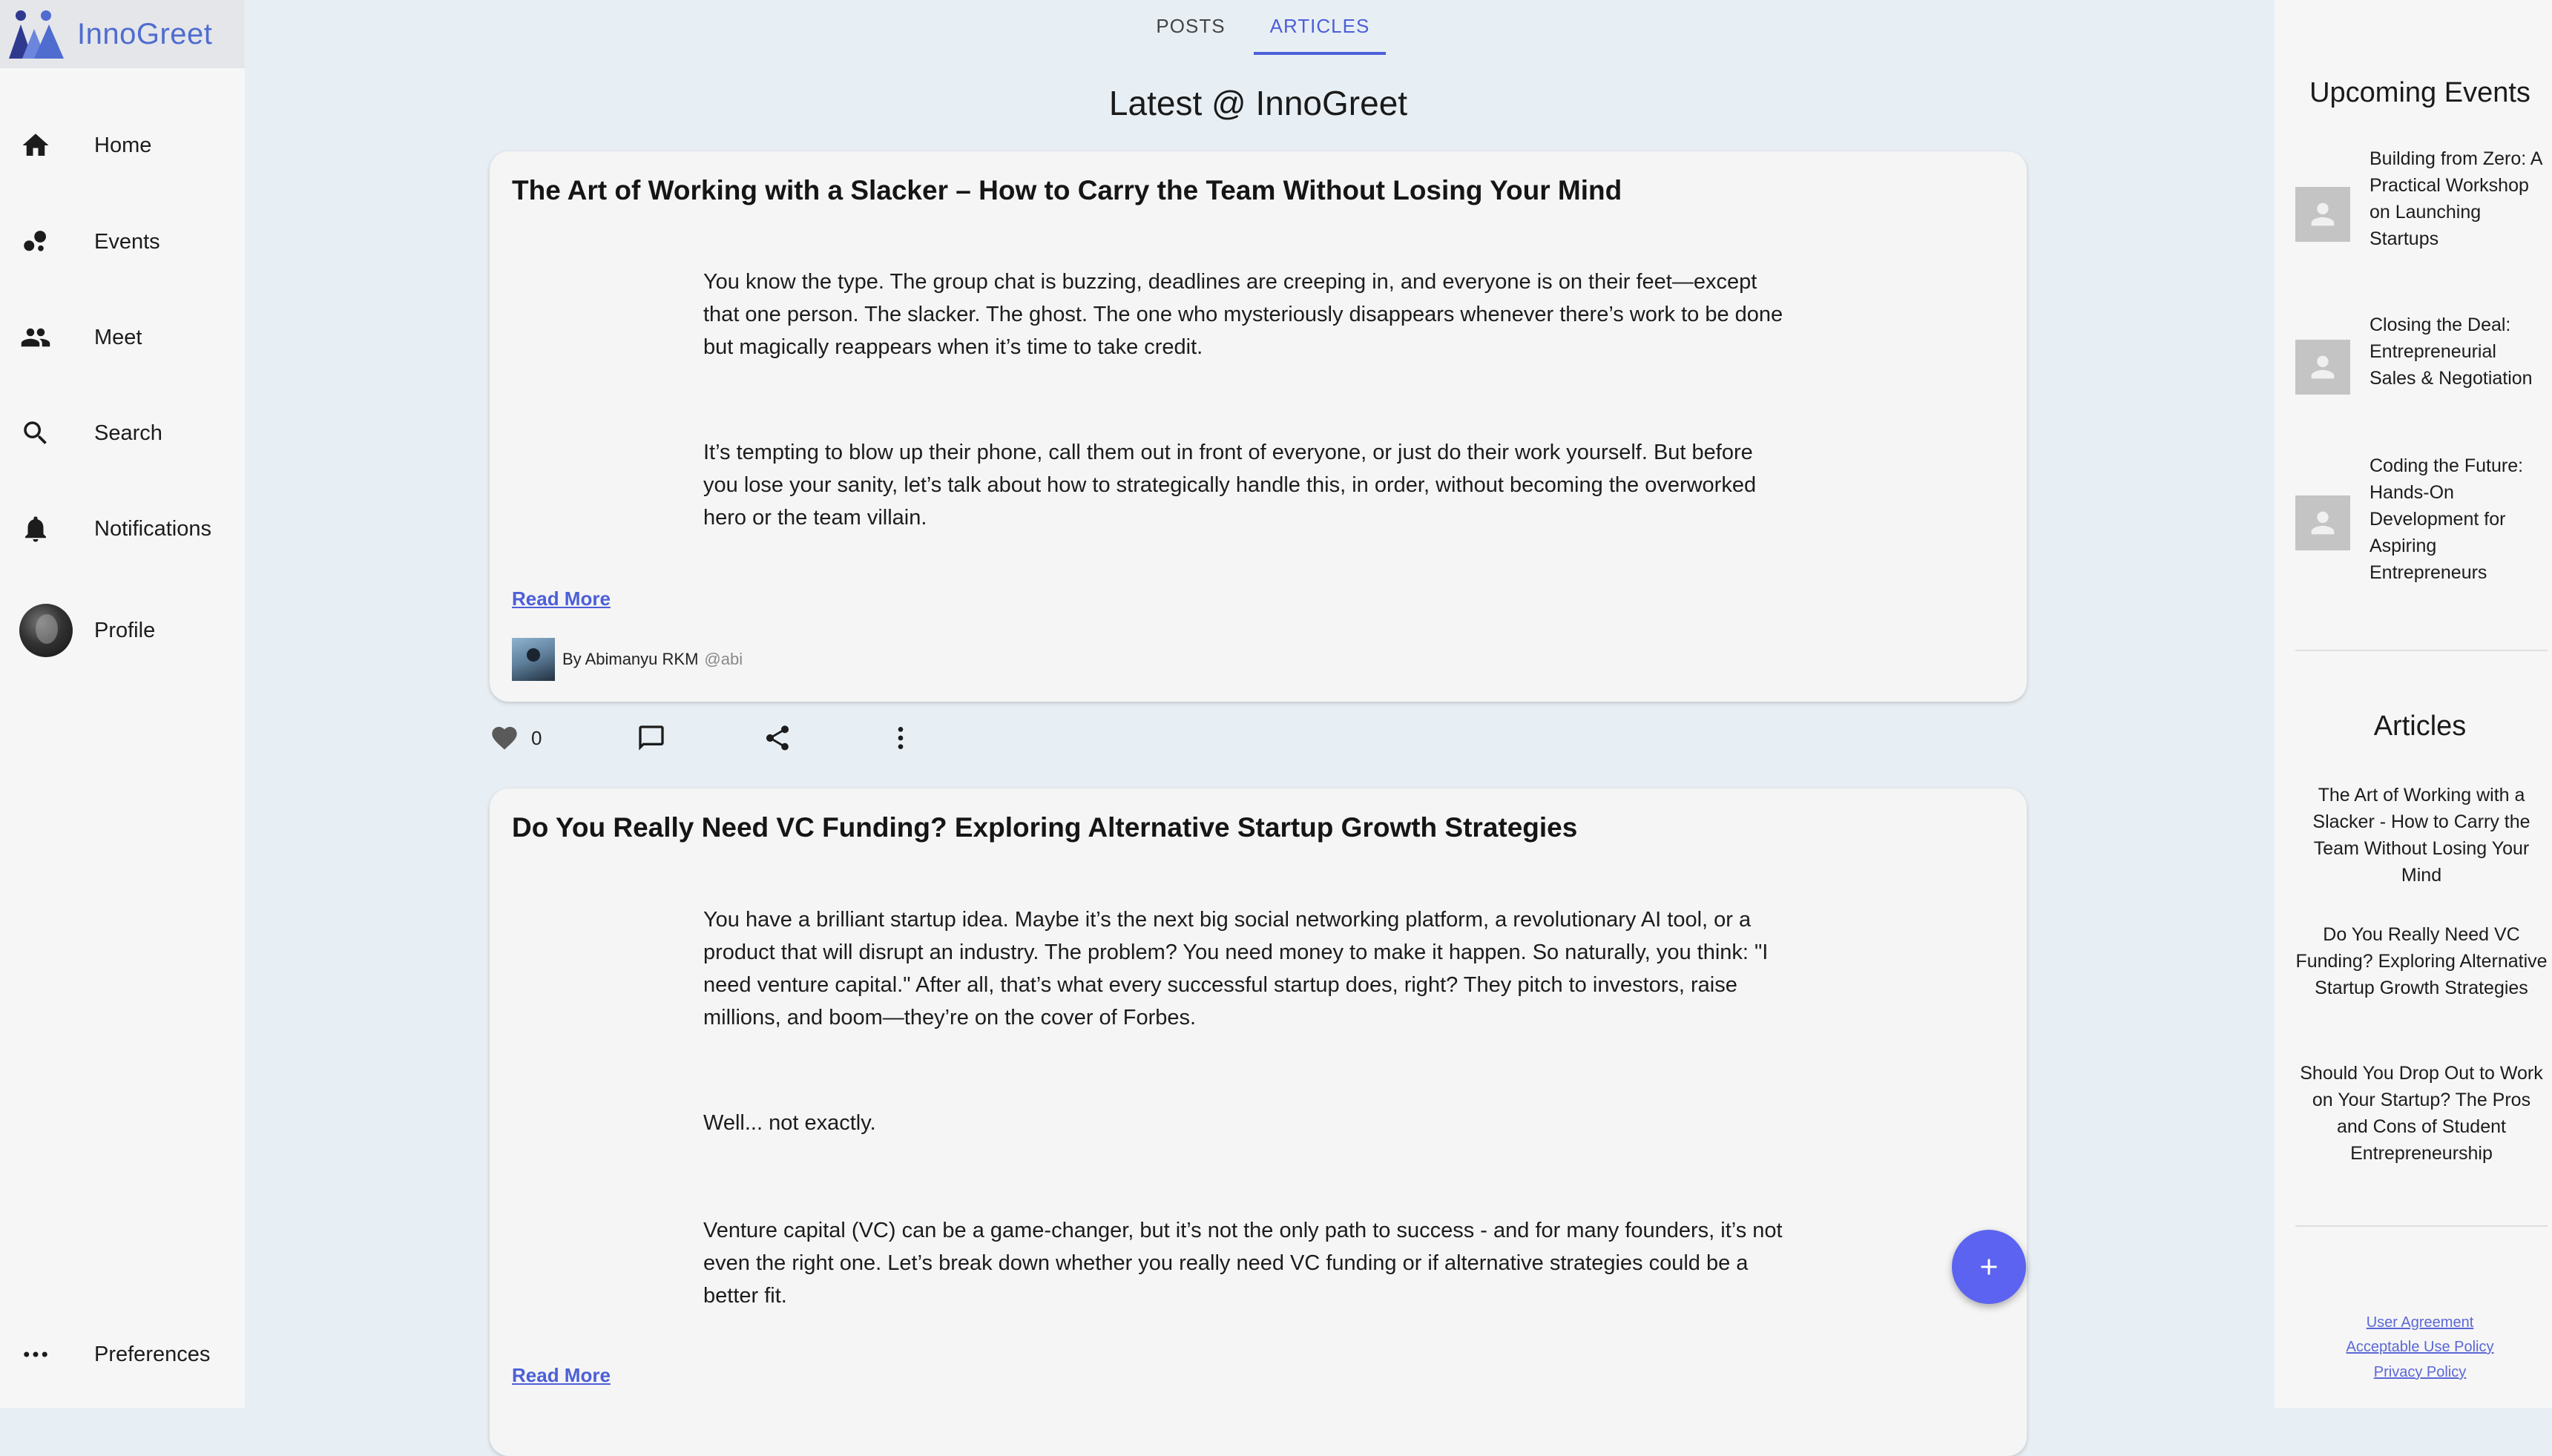 This screenshot has height=1456, width=2552. I want to click on feed-title: Latest @ InnoGreet, so click(1258, 103).